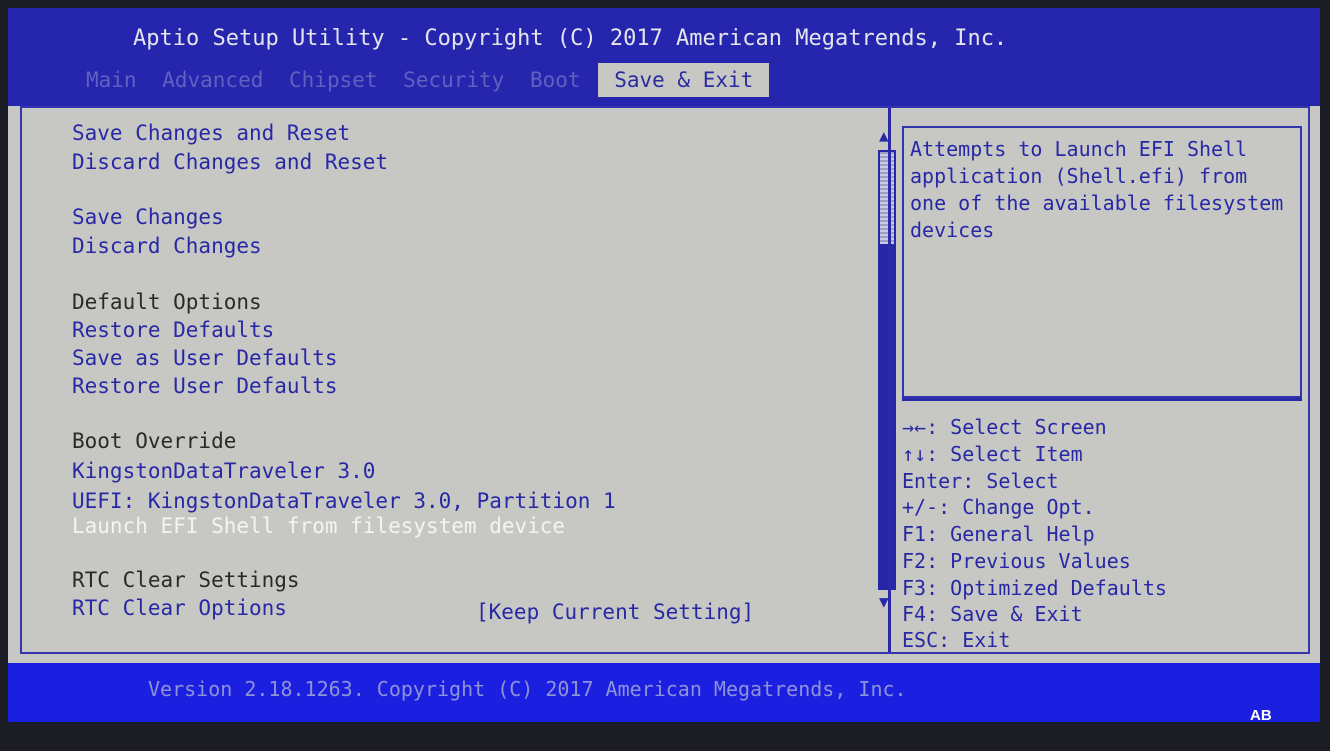 The image size is (1330, 751). What do you see at coordinates (205, 386) in the screenshot?
I see `restore-user-defaults-item: Restore User Defaults` at bounding box center [205, 386].